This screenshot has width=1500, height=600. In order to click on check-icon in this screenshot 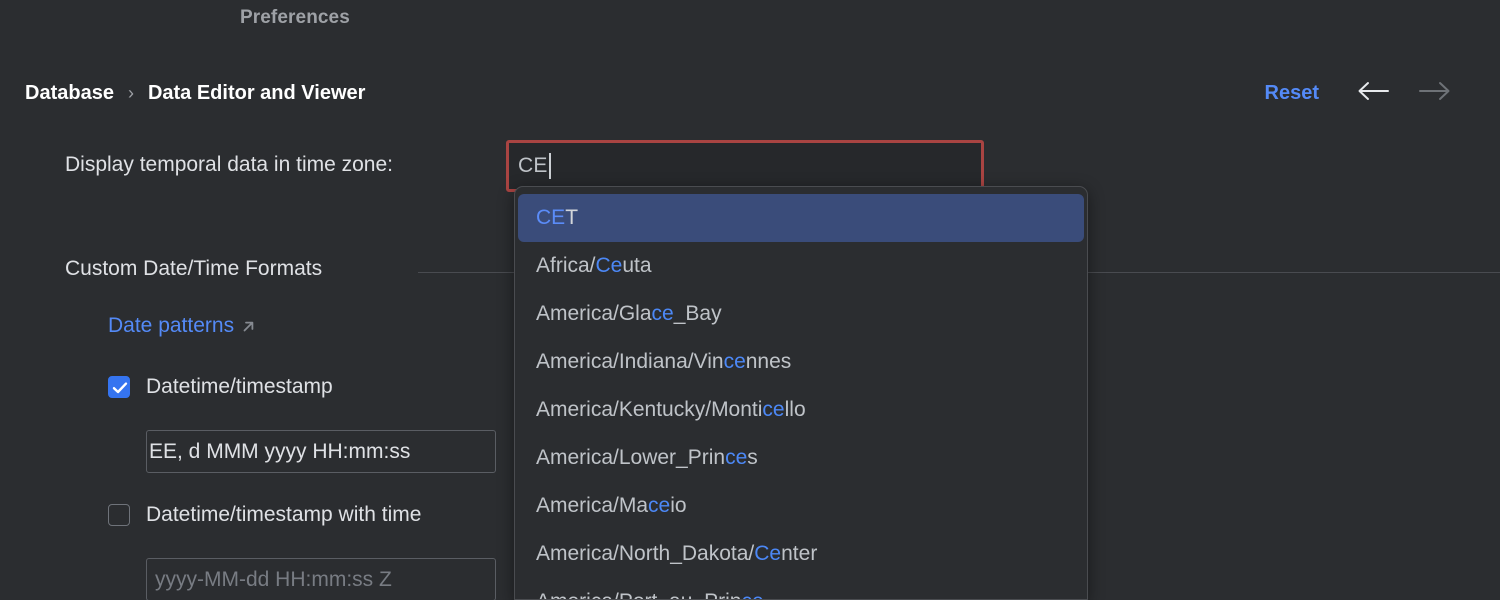, I will do `click(120, 388)`.